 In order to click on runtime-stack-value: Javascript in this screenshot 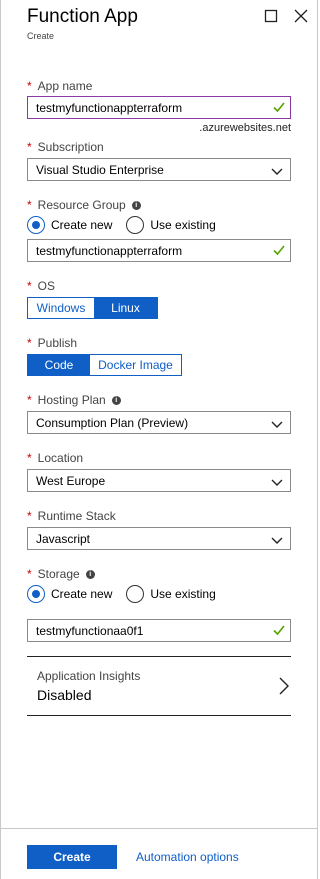, I will do `click(63, 538)`.